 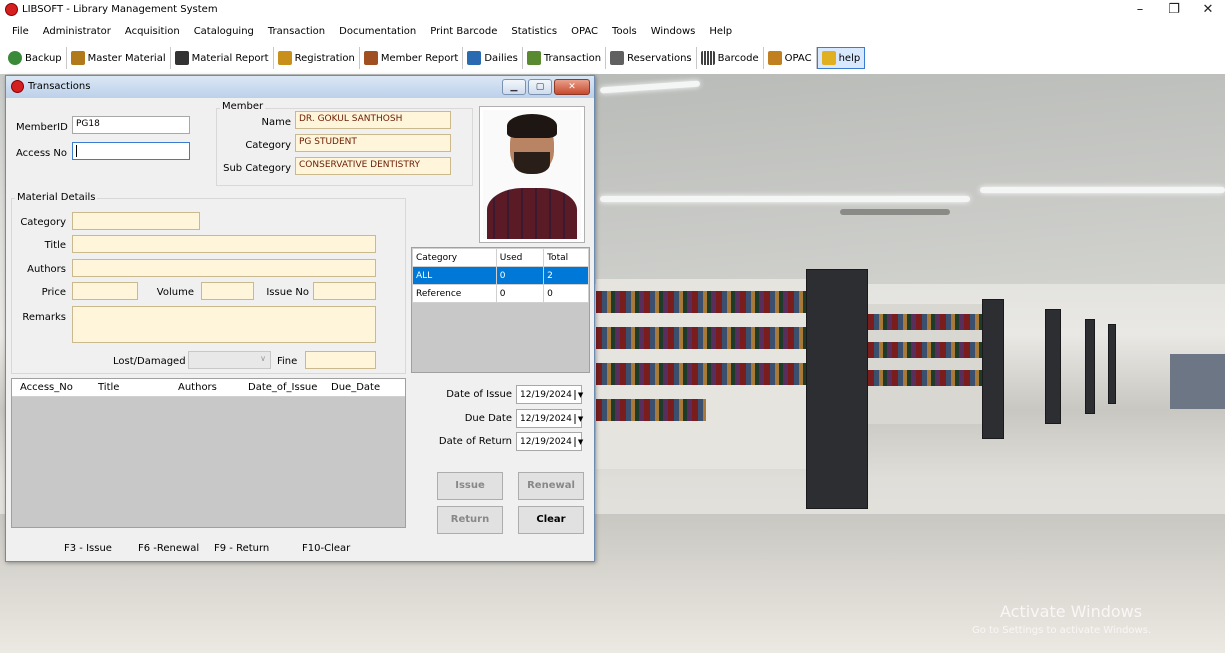 What do you see at coordinates (224, 31) in the screenshot?
I see `menu-cataloguing: Cataloguing` at bounding box center [224, 31].